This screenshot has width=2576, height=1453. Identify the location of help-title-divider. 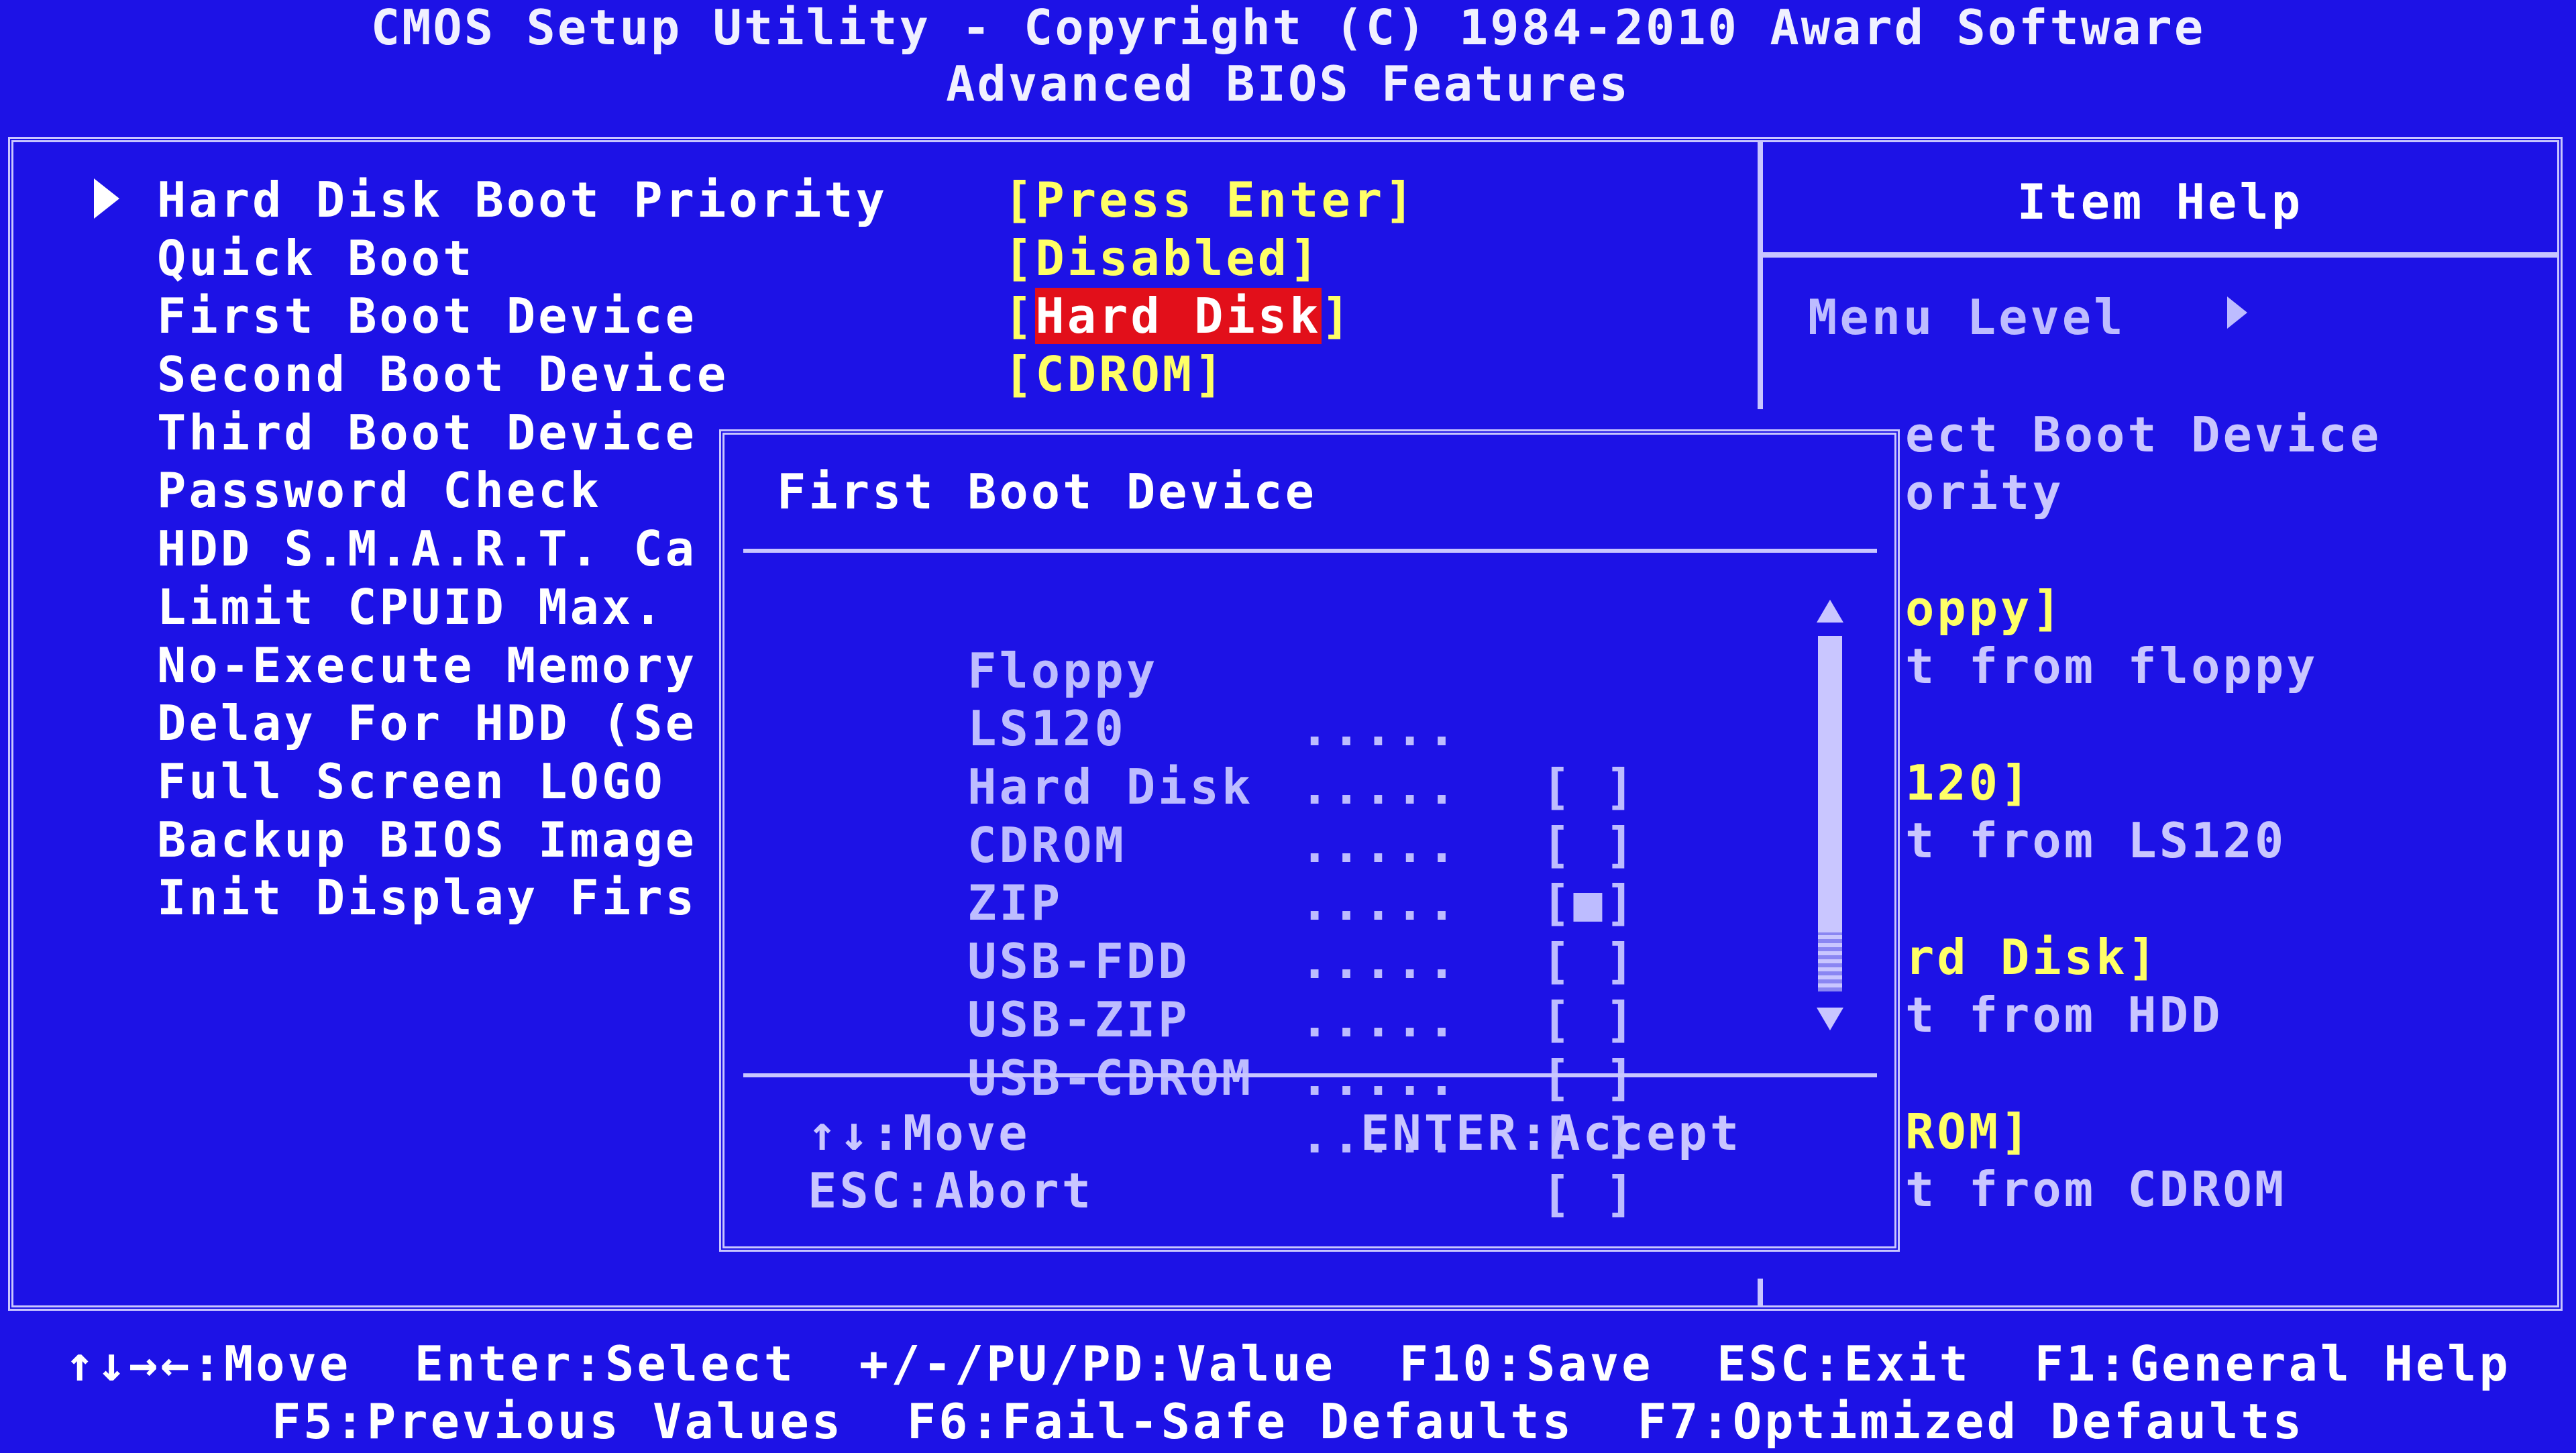
(2159, 255).